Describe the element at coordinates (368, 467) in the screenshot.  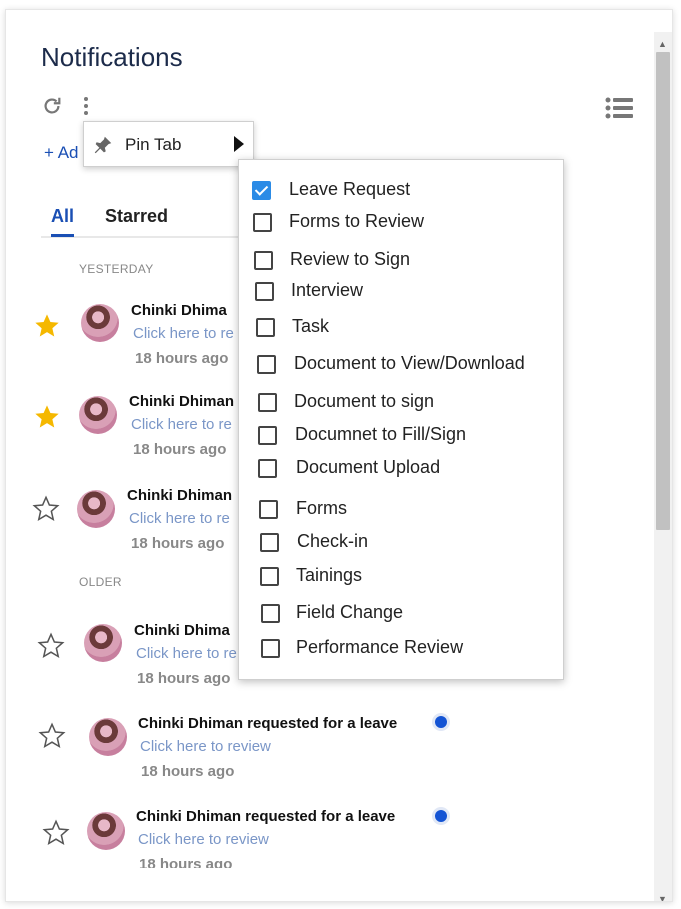
I see `filter-label: Document Upload` at that location.